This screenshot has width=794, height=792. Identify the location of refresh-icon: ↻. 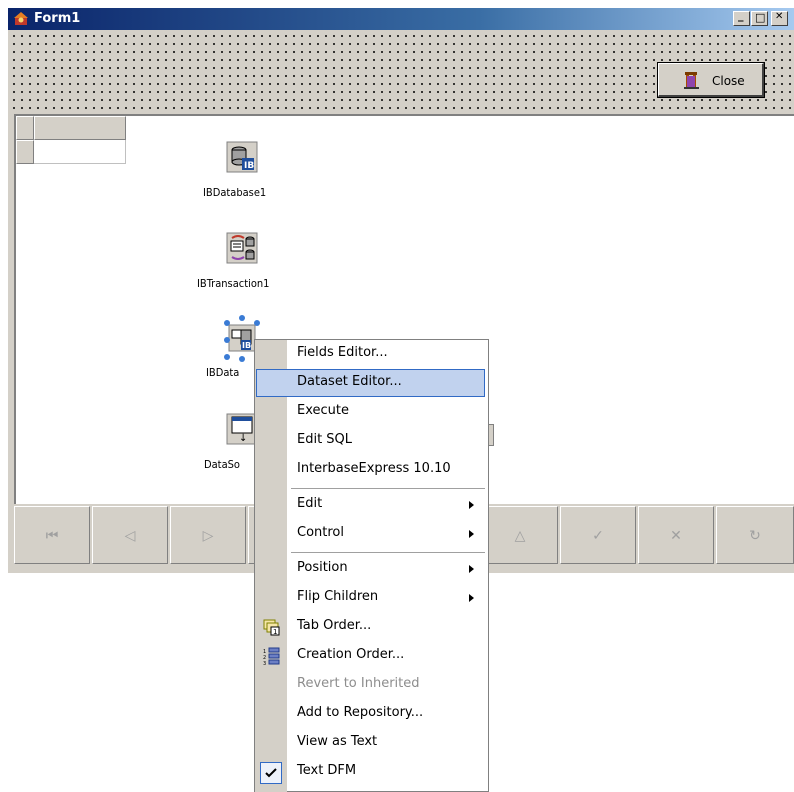
(755, 536).